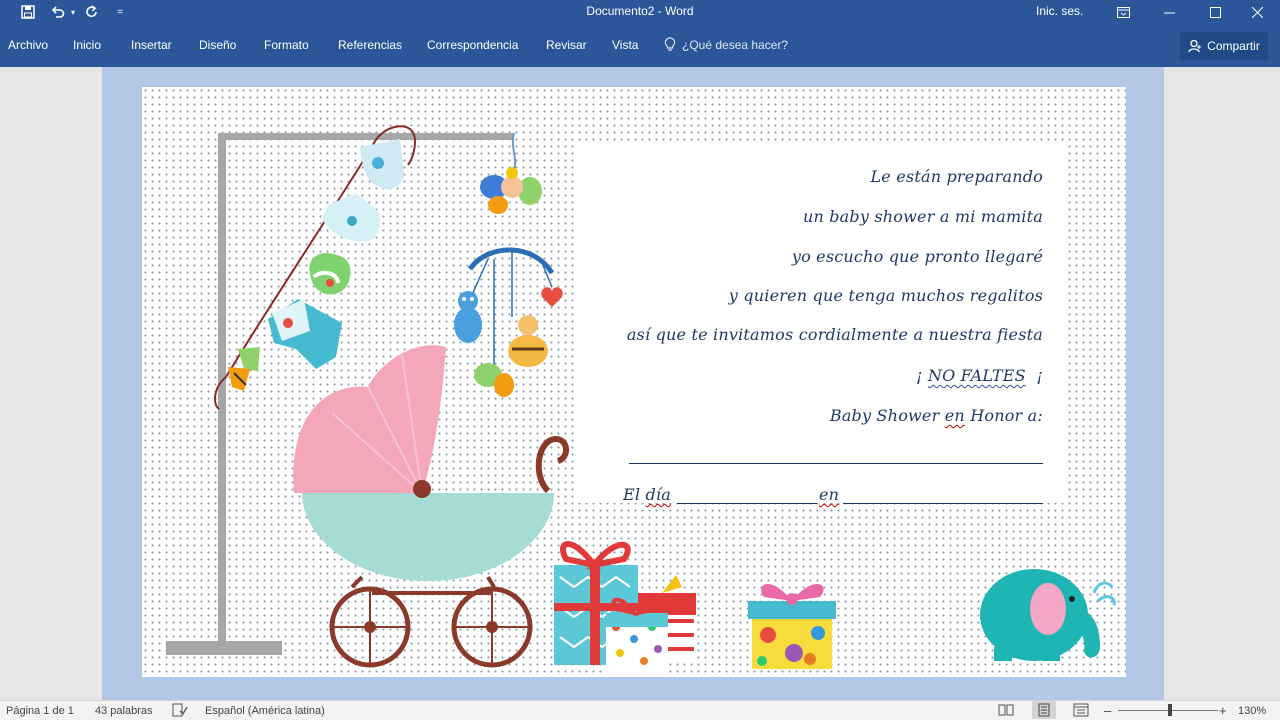 This screenshot has height=720, width=1280. What do you see at coordinates (1081, 711) in the screenshot?
I see `web-layout-icon` at bounding box center [1081, 711].